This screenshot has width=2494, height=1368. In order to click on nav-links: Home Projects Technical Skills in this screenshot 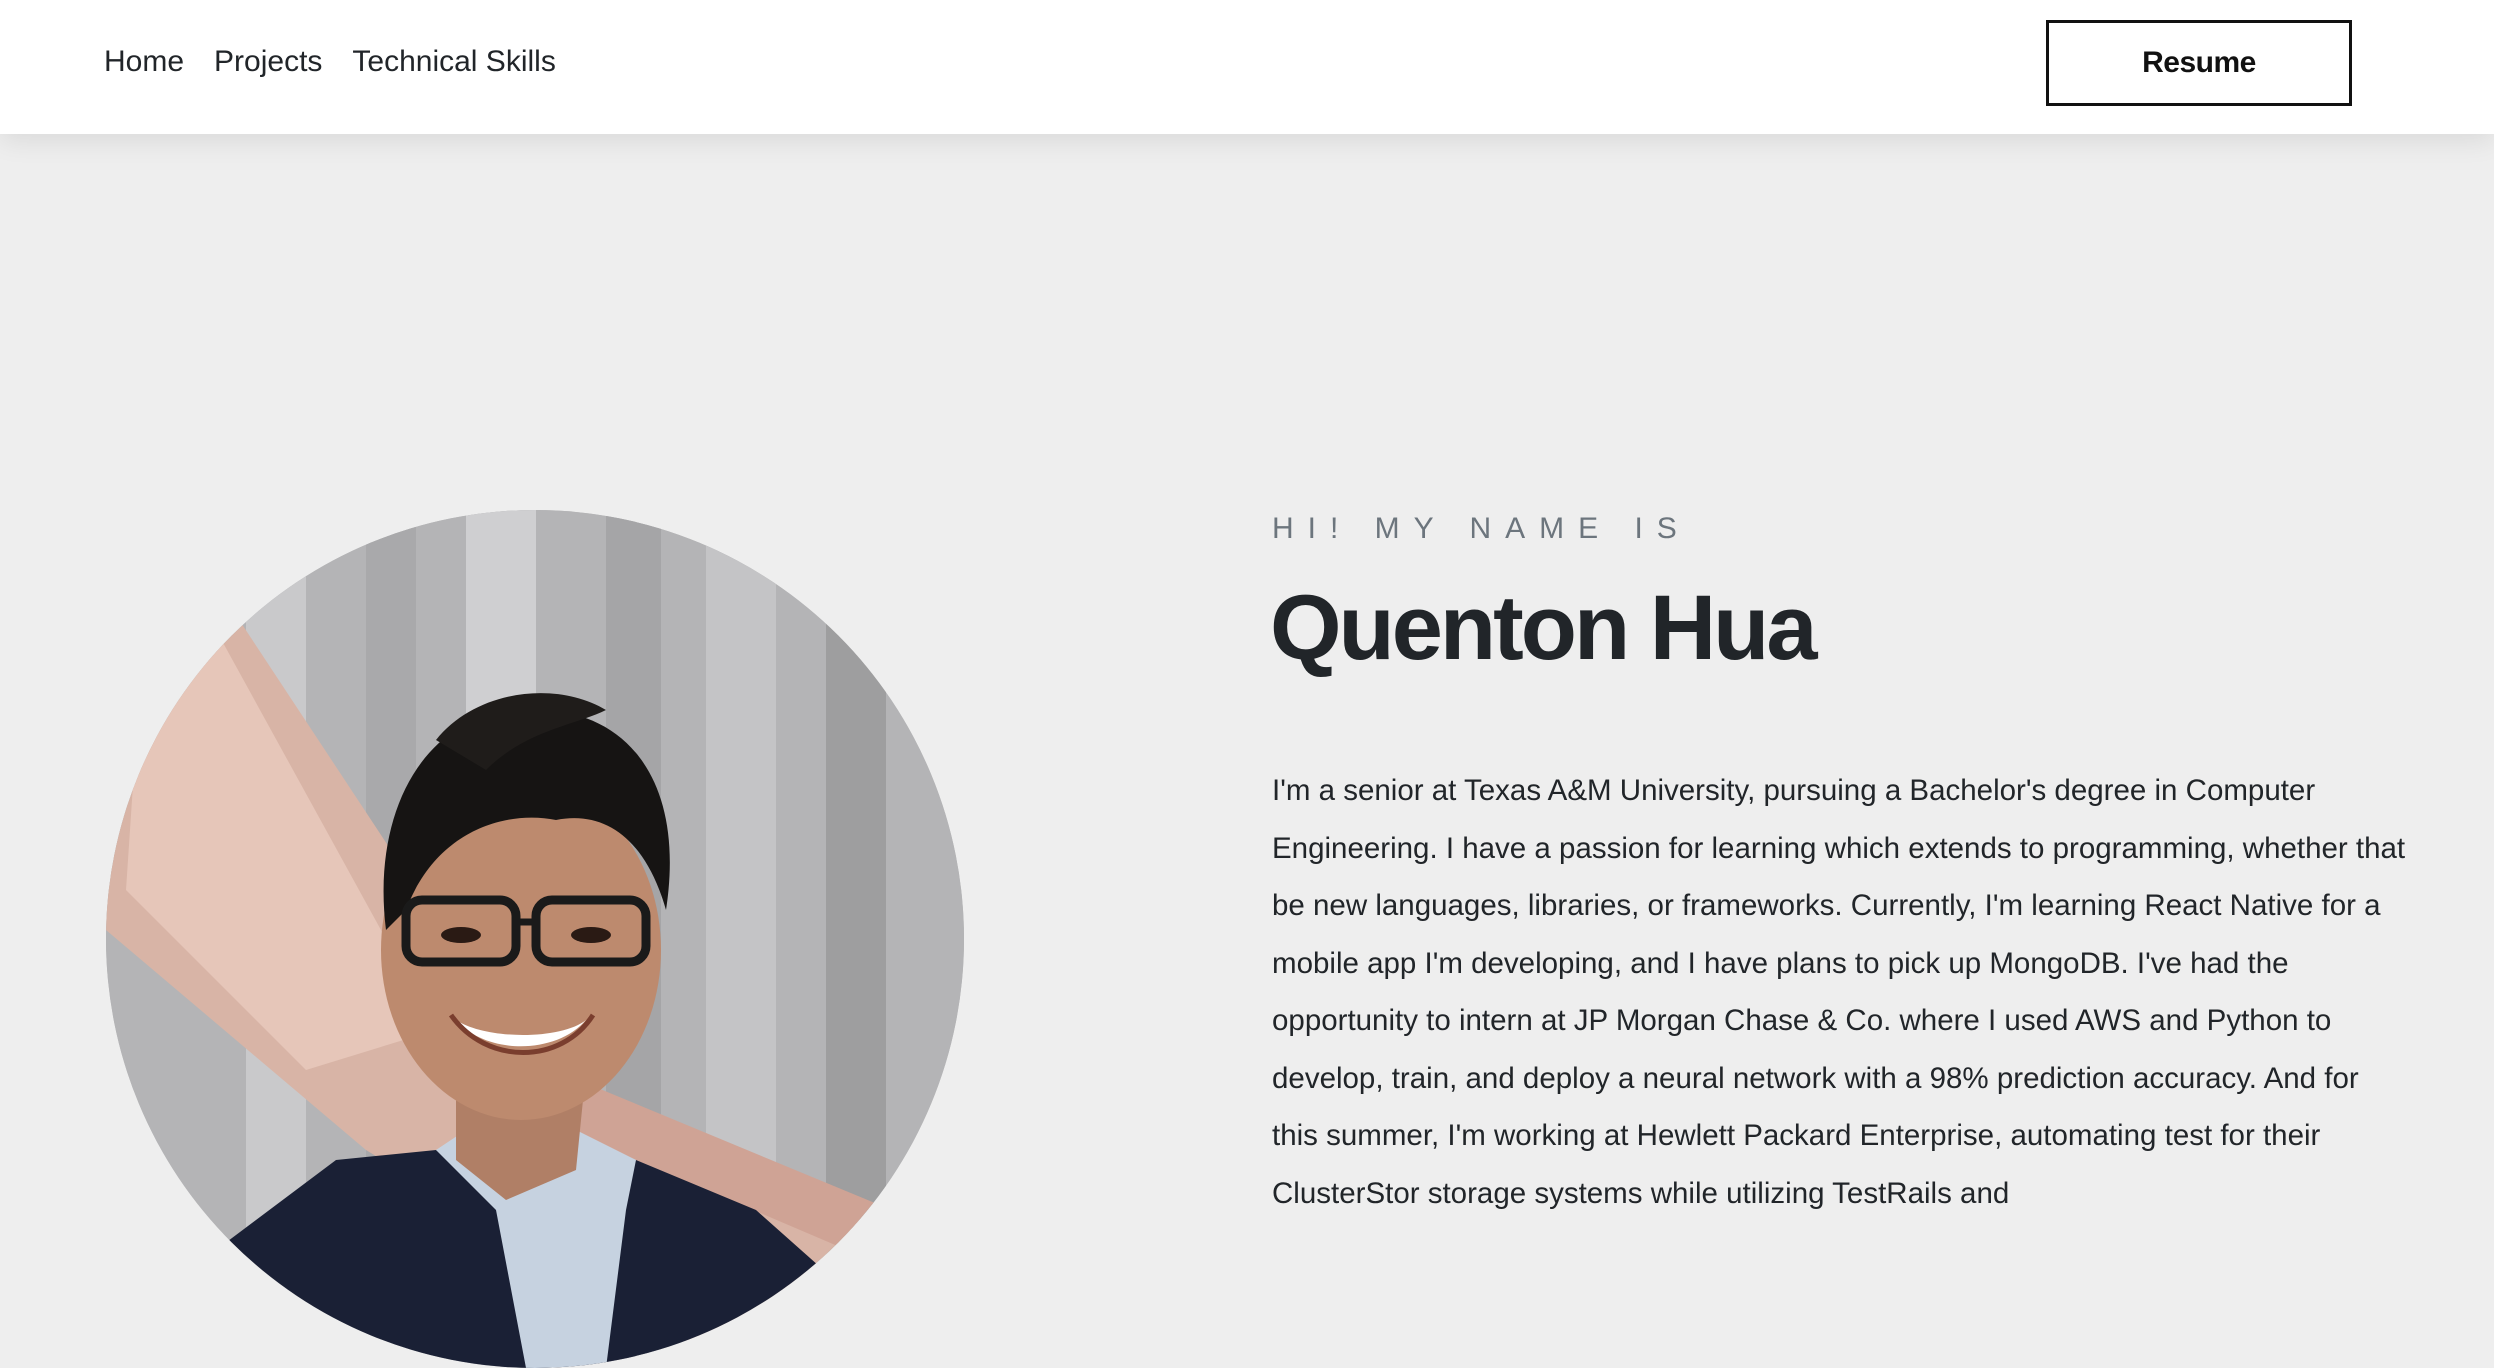, I will do `click(330, 62)`.